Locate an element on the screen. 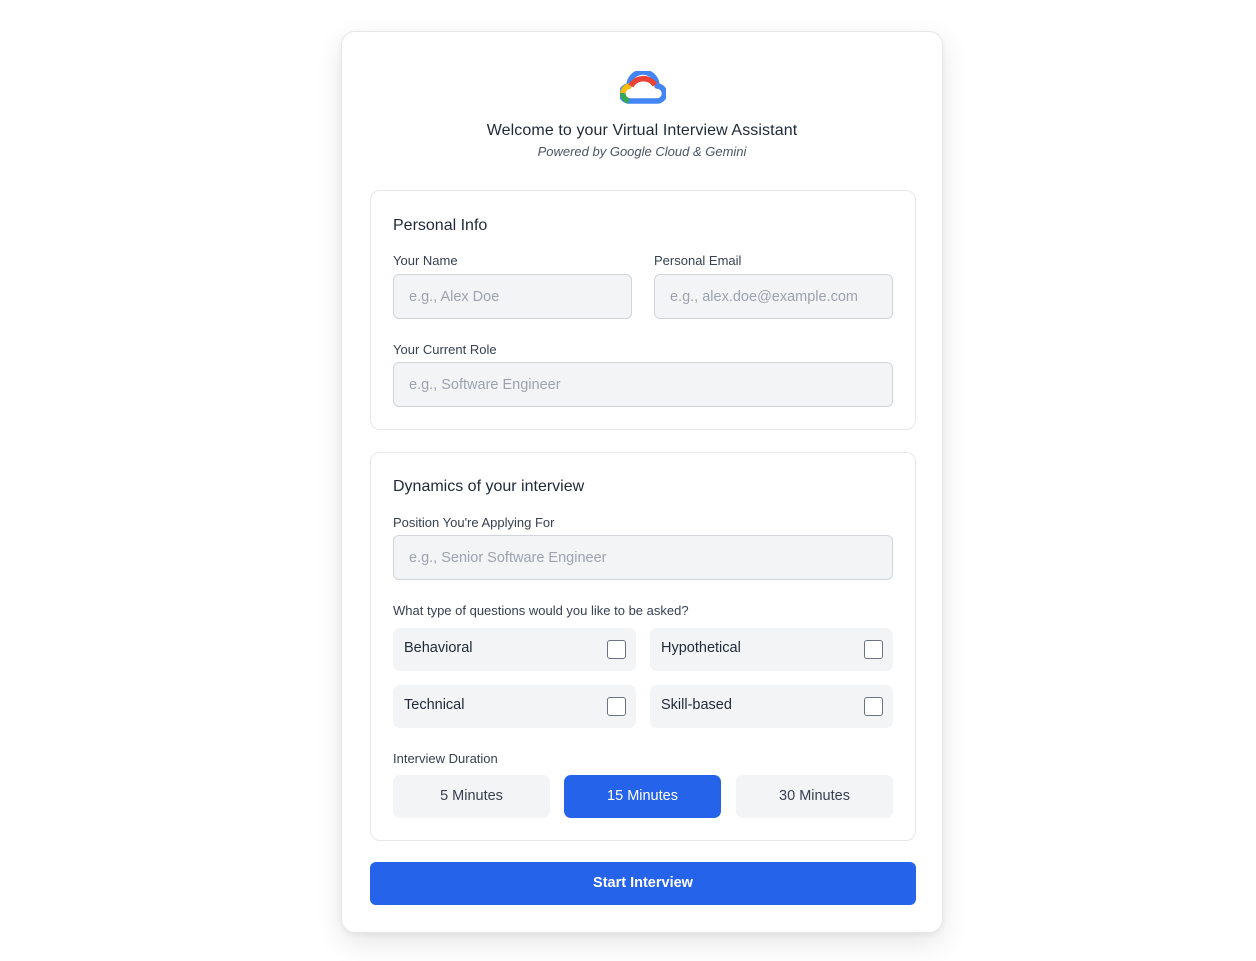  position-input is located at coordinates (643, 557).